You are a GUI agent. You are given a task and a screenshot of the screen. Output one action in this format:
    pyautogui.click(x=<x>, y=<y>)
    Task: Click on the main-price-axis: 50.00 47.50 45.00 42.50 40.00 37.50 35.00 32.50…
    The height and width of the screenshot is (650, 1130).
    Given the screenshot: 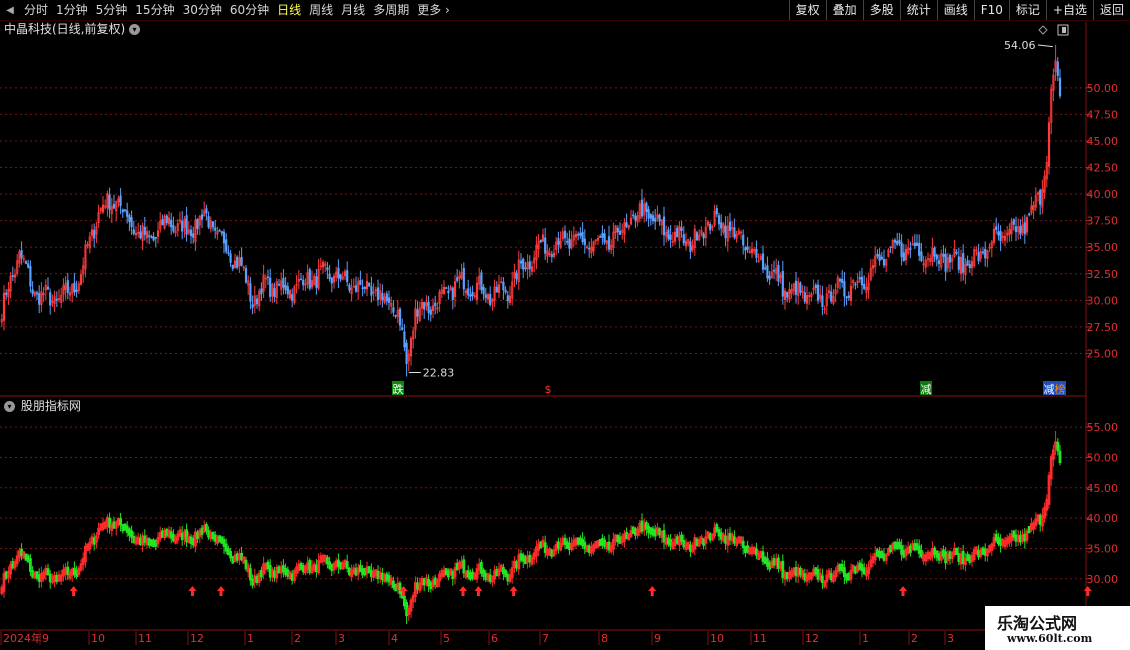 What is the action you would take?
    pyautogui.click(x=1102, y=221)
    